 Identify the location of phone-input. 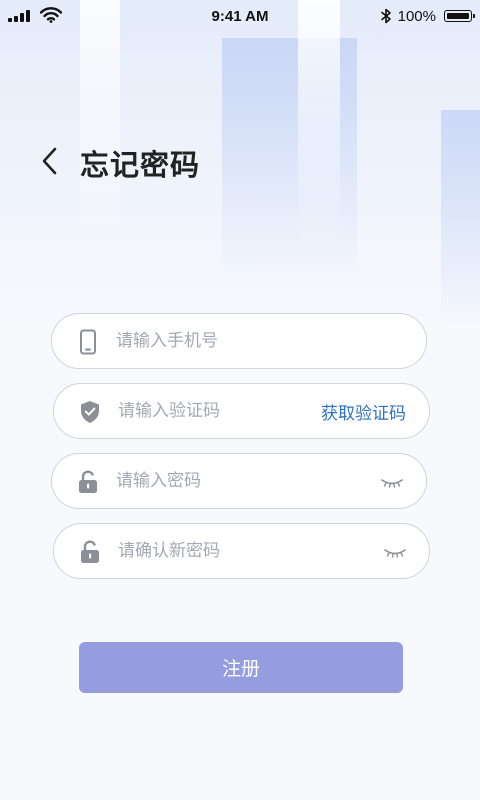
(231, 341).